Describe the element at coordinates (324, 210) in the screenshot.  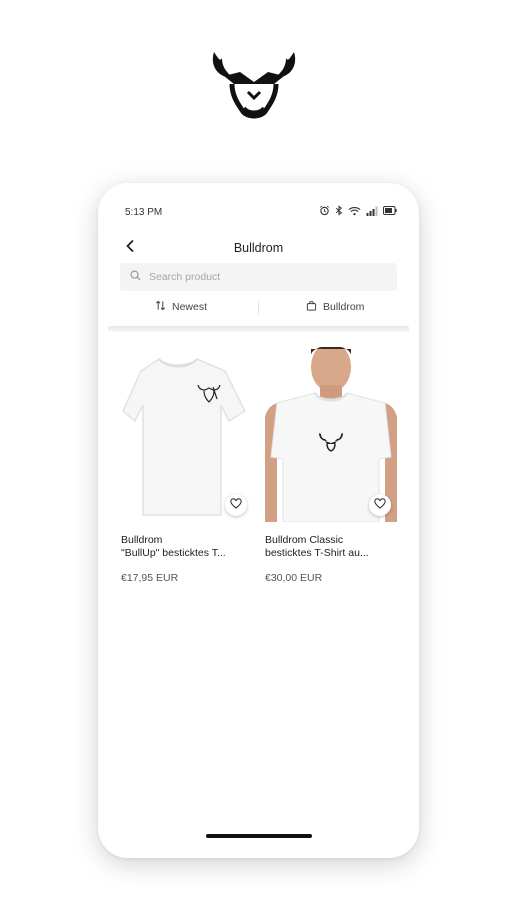
I see `alarm-icon` at that location.